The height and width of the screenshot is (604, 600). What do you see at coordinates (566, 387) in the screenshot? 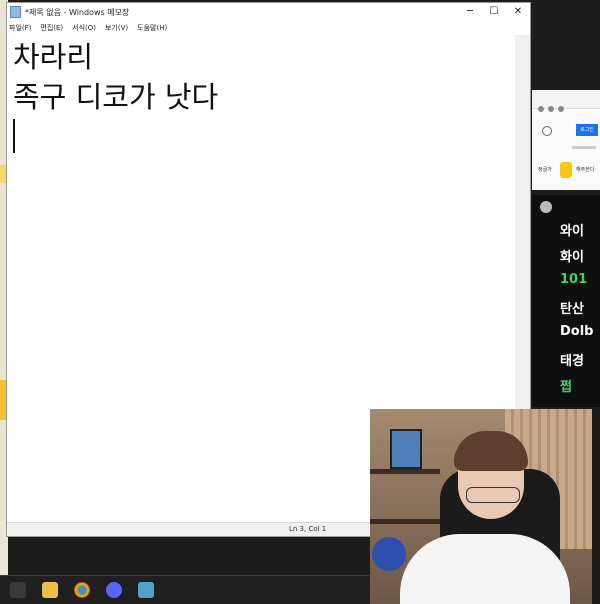
I see `chat-message: 쩝` at bounding box center [566, 387].